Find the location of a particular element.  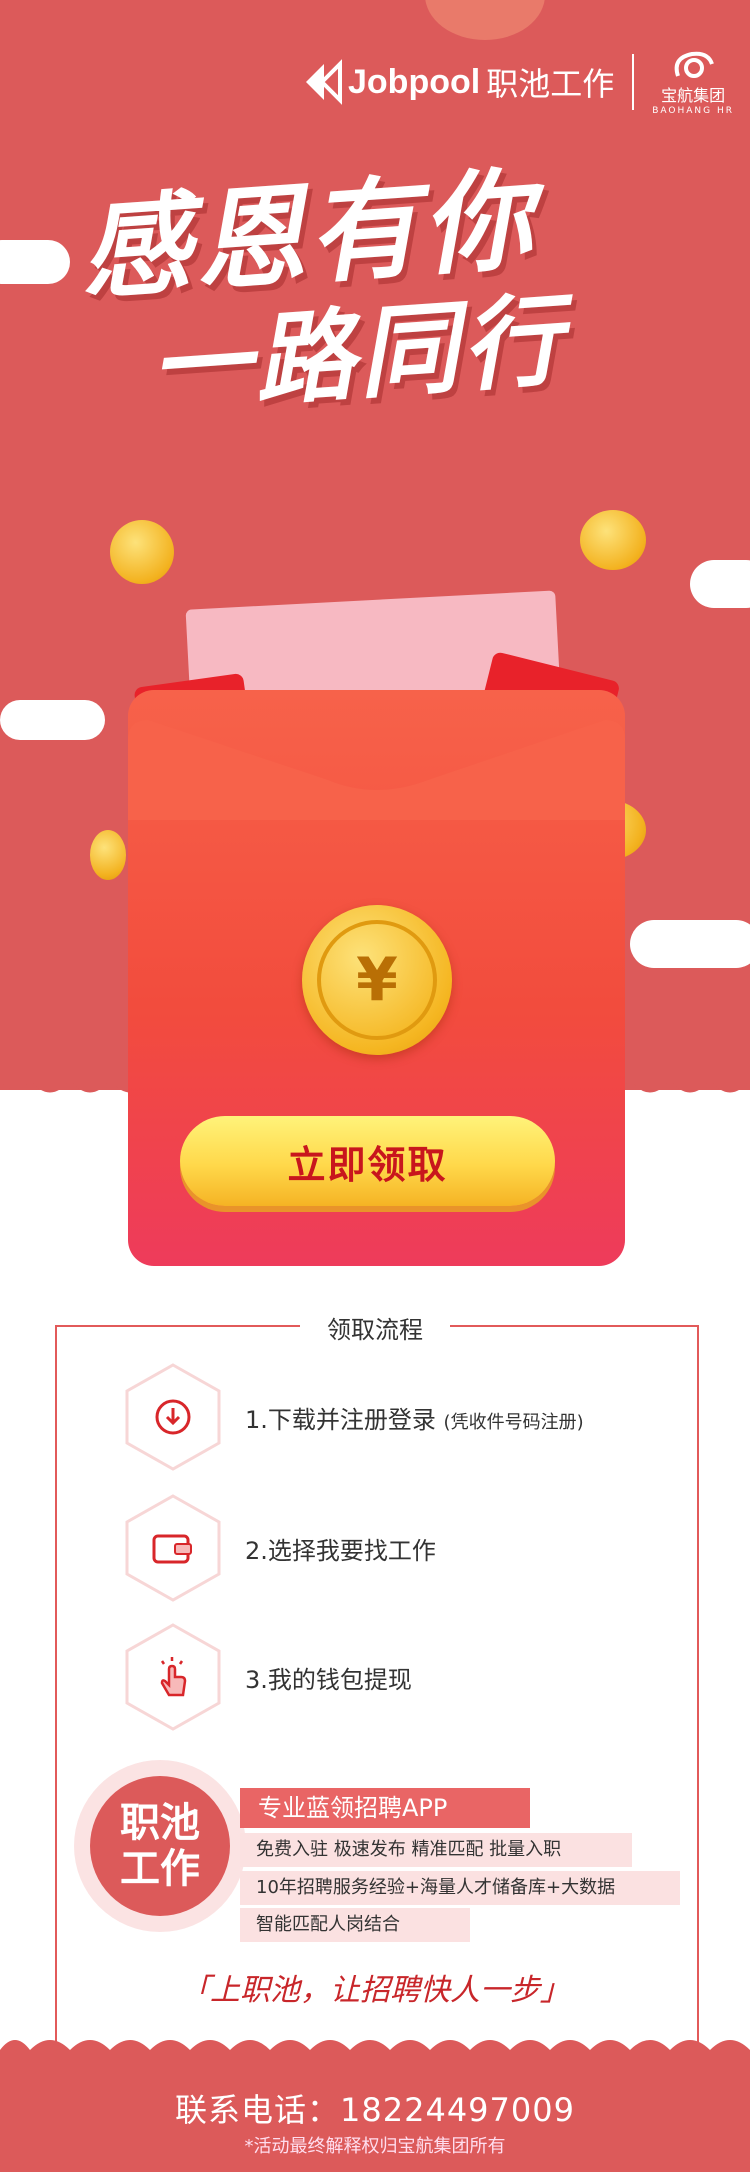

group-name: 宝航集团 is located at coordinates (693, 95).